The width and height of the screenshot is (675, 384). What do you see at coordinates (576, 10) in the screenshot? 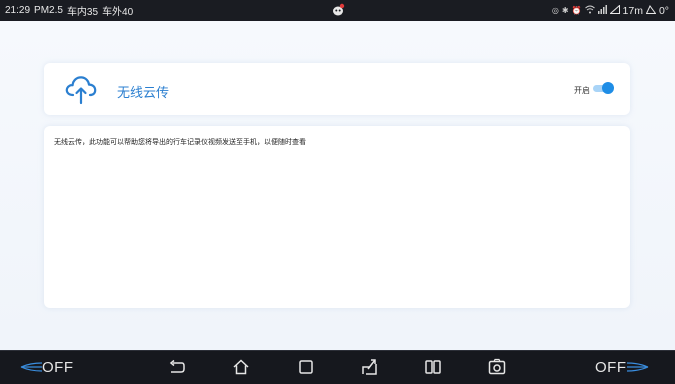
I see `alarm-icon: ⏰` at bounding box center [576, 10].